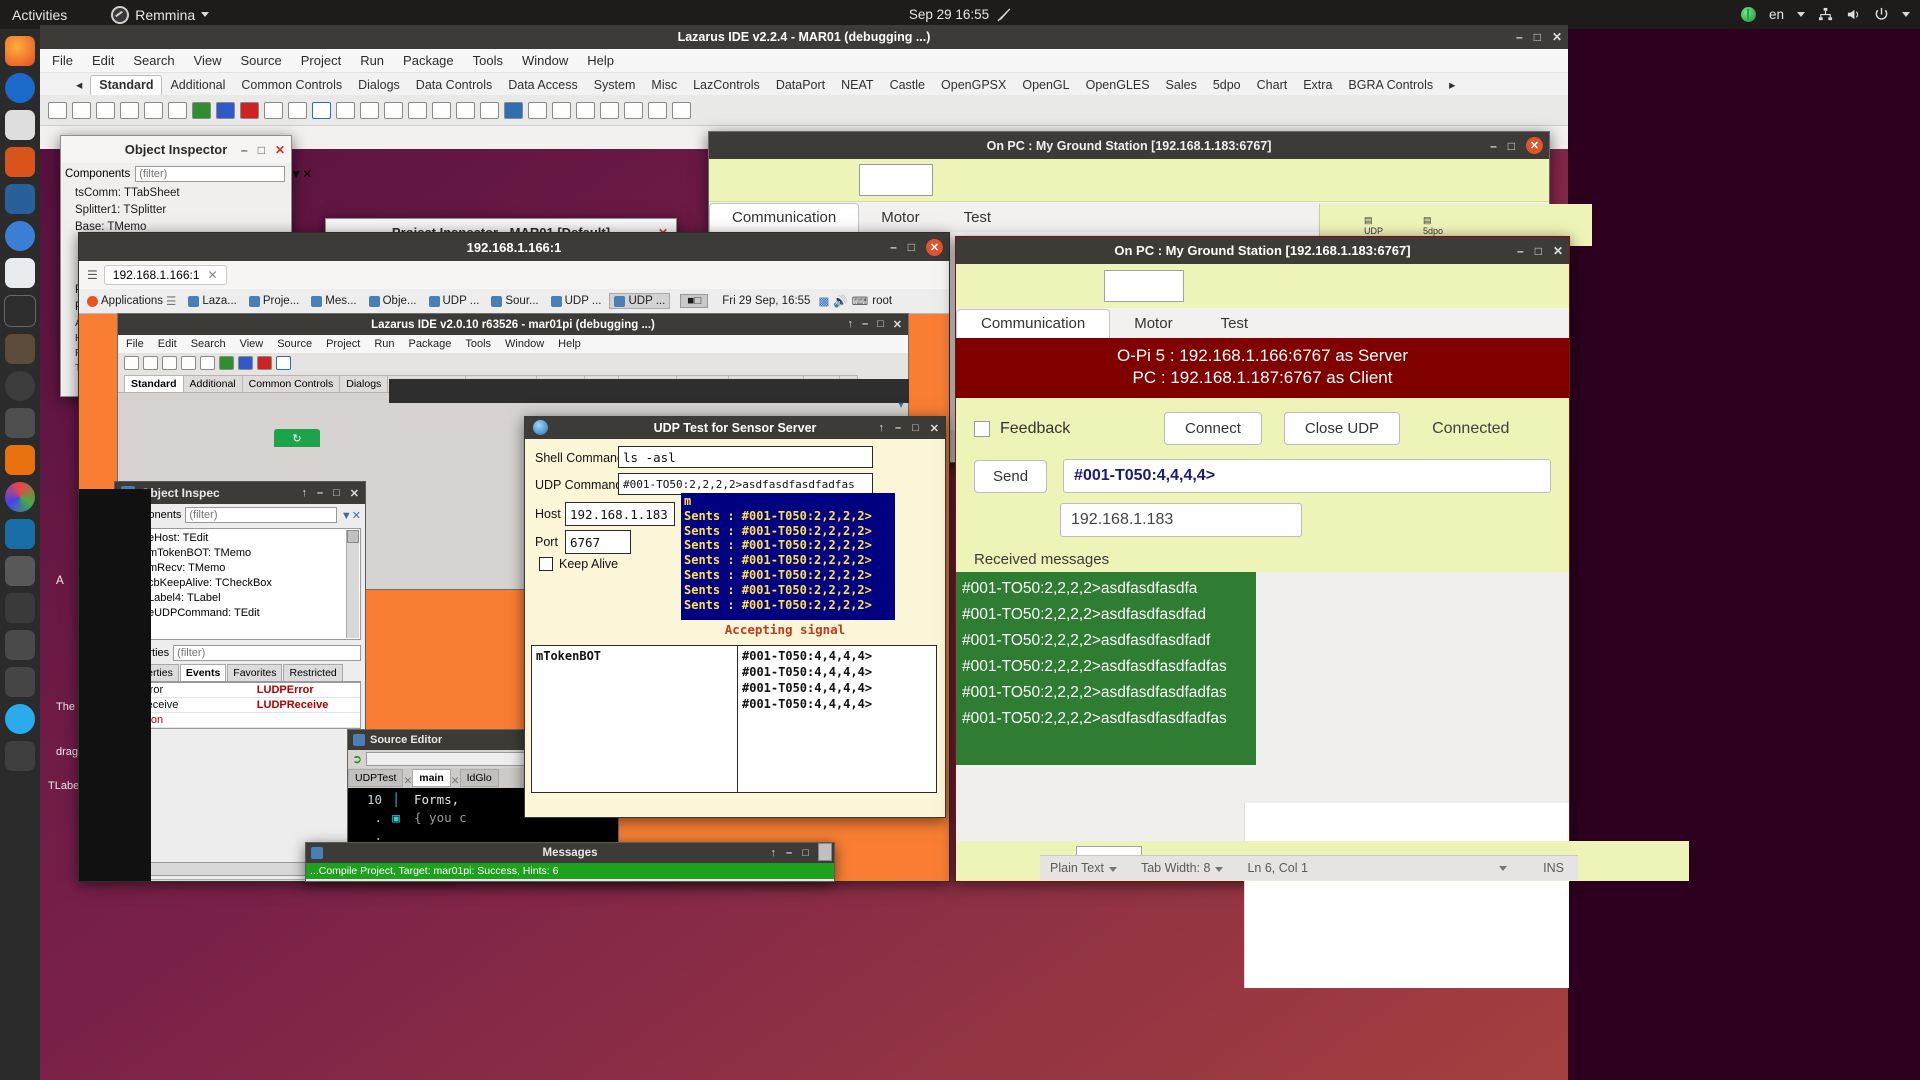 This screenshot has height=1080, width=1920. What do you see at coordinates (240, 705) in the screenshot?
I see `event-row: OnReceive LUDPReceive` at bounding box center [240, 705].